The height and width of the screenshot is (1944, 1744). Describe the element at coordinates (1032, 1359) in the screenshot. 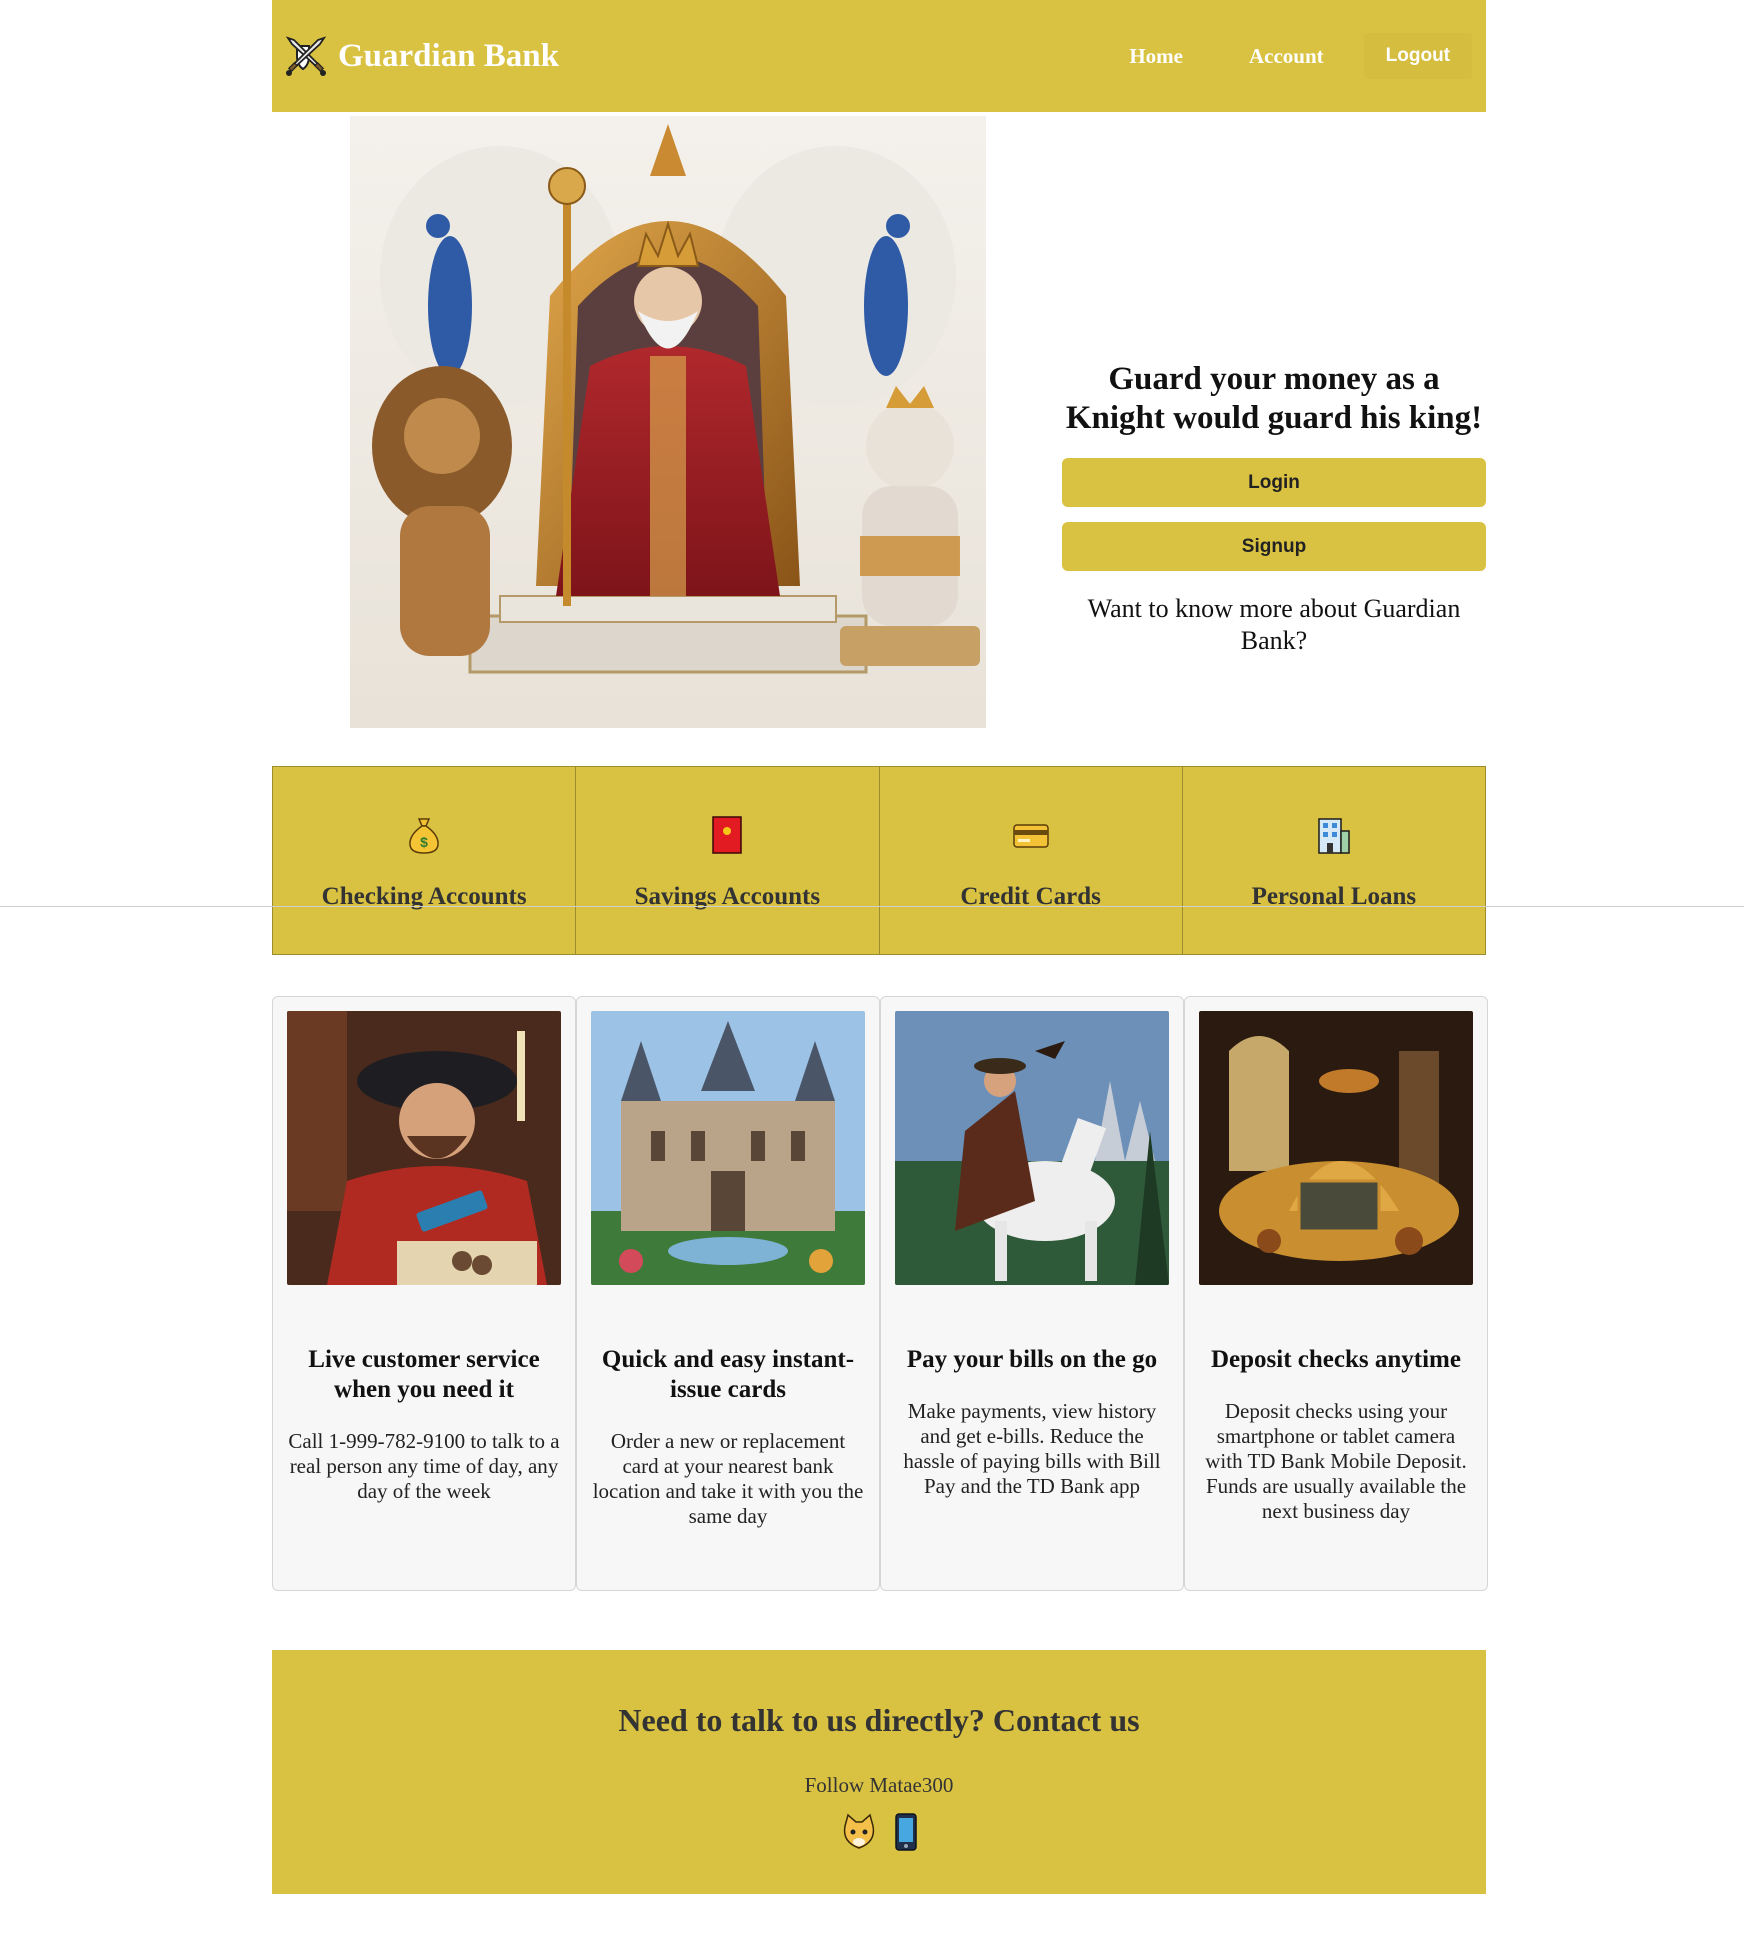

I see `card-title: Pay your bills on the go` at that location.